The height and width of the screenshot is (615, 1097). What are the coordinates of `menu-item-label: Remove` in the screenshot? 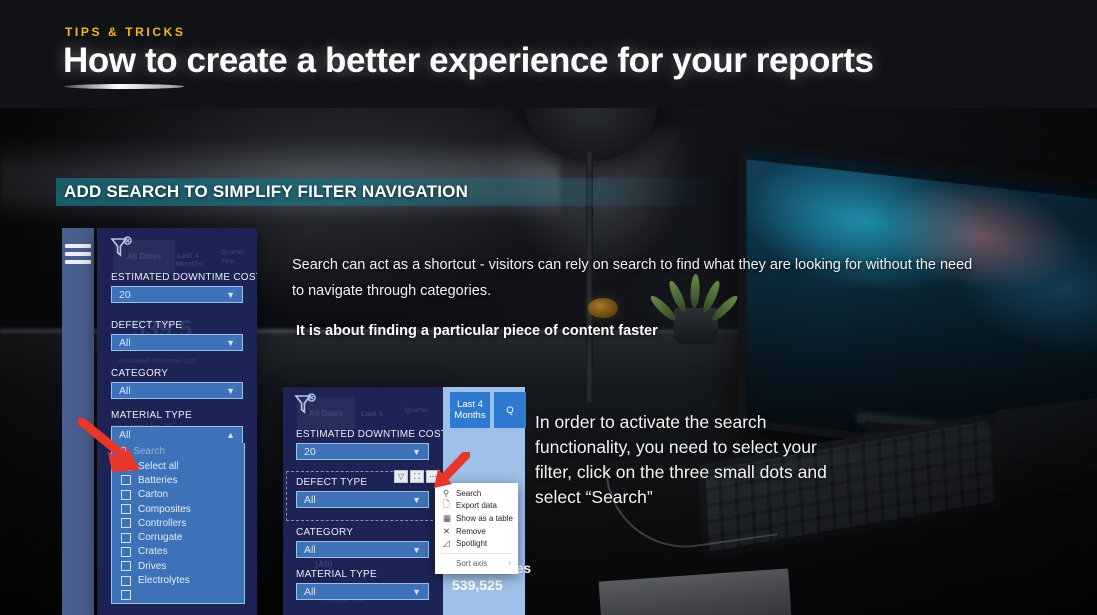 It's located at (471, 531).